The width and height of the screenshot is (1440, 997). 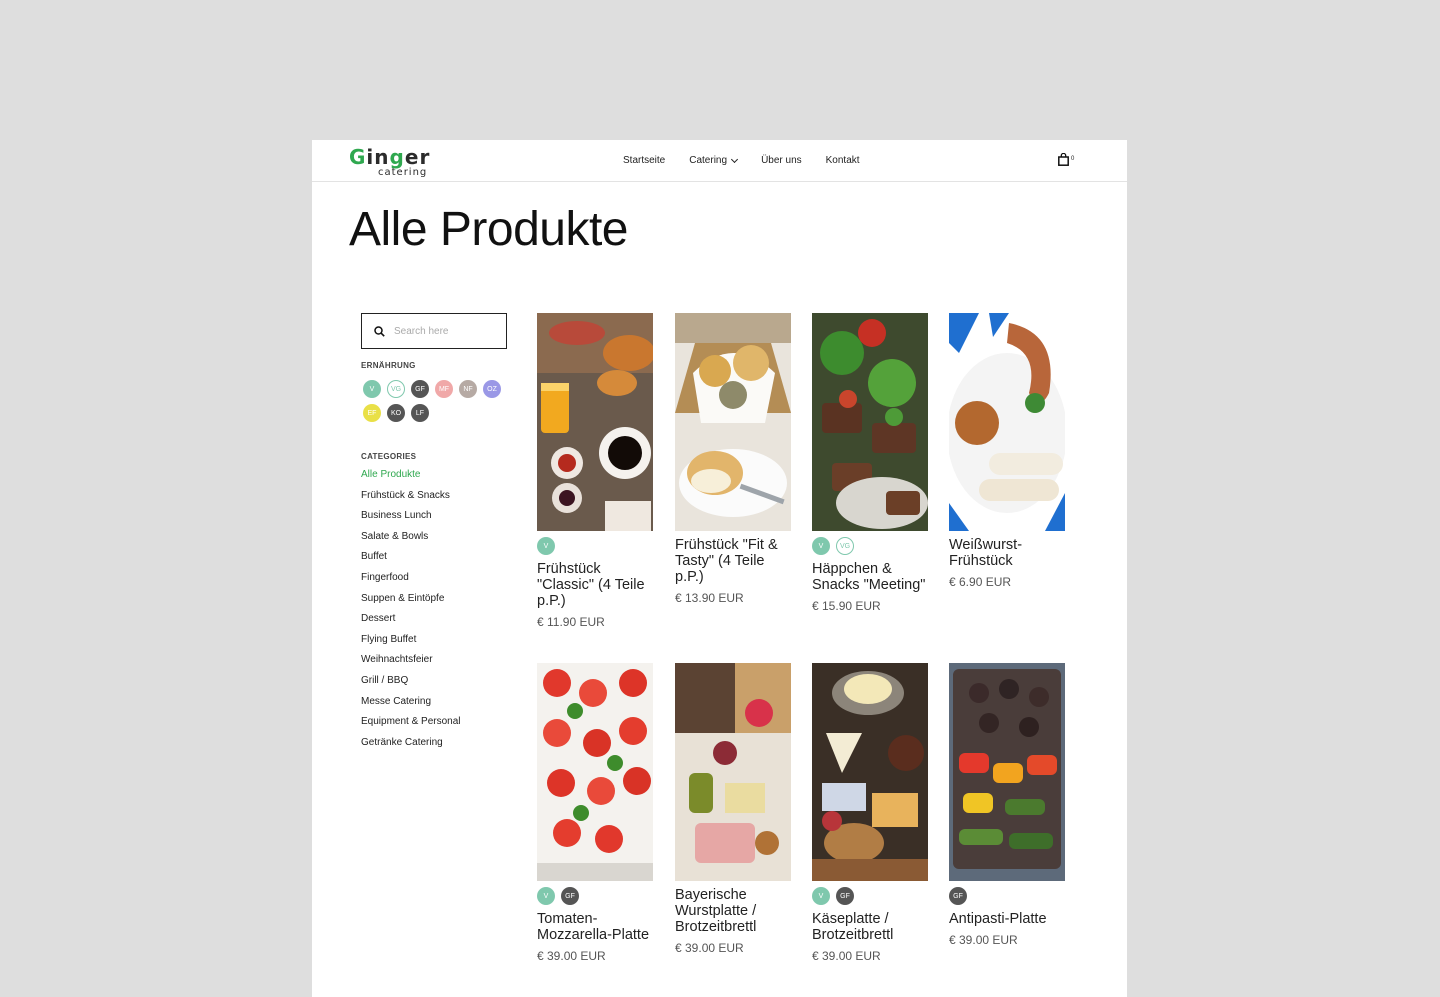 I want to click on diet-tag-ef: EF, so click(x=372, y=413).